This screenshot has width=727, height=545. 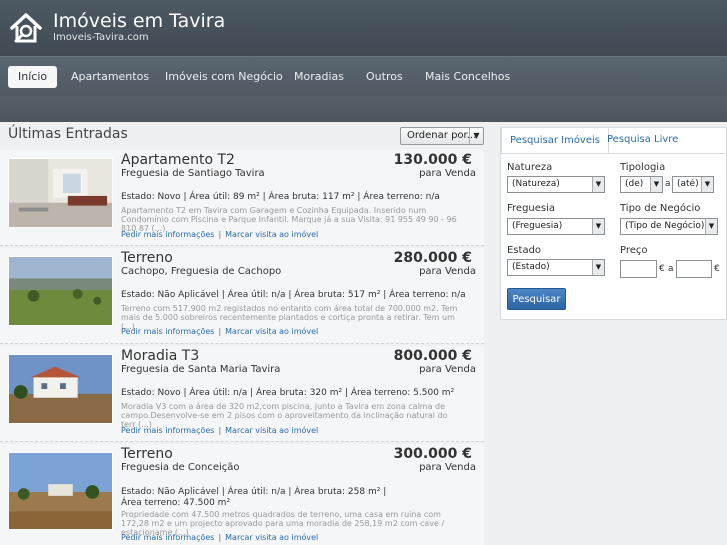 What do you see at coordinates (110, 77) in the screenshot?
I see `nav-apartamentos: Apartamentos` at bounding box center [110, 77].